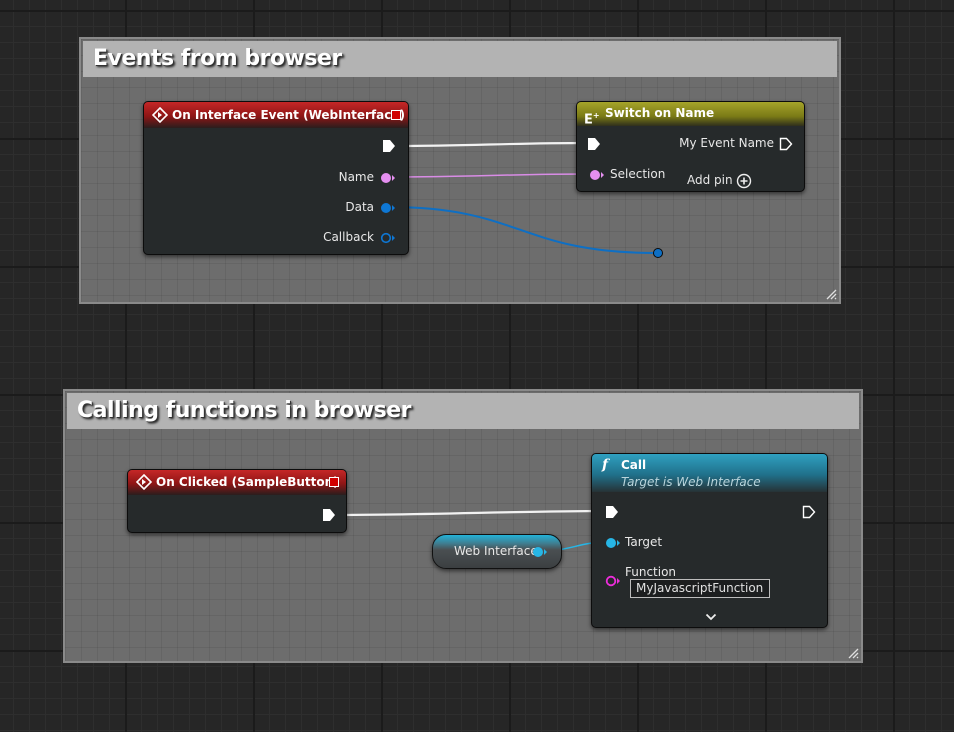 Image resolution: width=954 pixels, height=732 pixels. What do you see at coordinates (388, 238) in the screenshot?
I see `callback-output-pin` at bounding box center [388, 238].